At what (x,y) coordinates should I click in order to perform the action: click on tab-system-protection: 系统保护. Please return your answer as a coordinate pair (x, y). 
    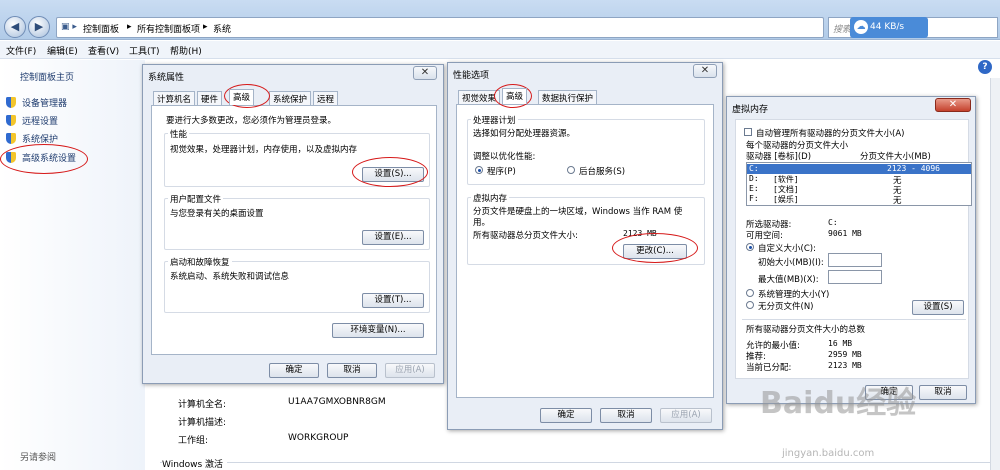
    Looking at the image, I should click on (290, 98).